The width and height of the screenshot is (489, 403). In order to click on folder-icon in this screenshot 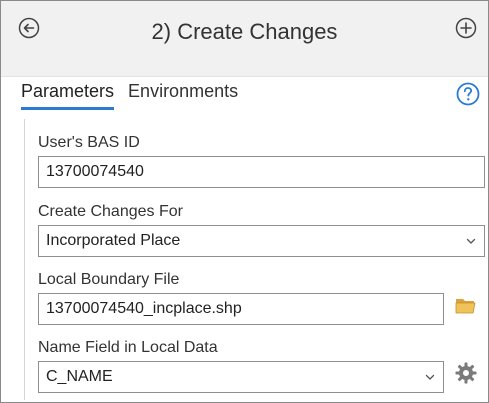, I will do `click(466, 305)`.